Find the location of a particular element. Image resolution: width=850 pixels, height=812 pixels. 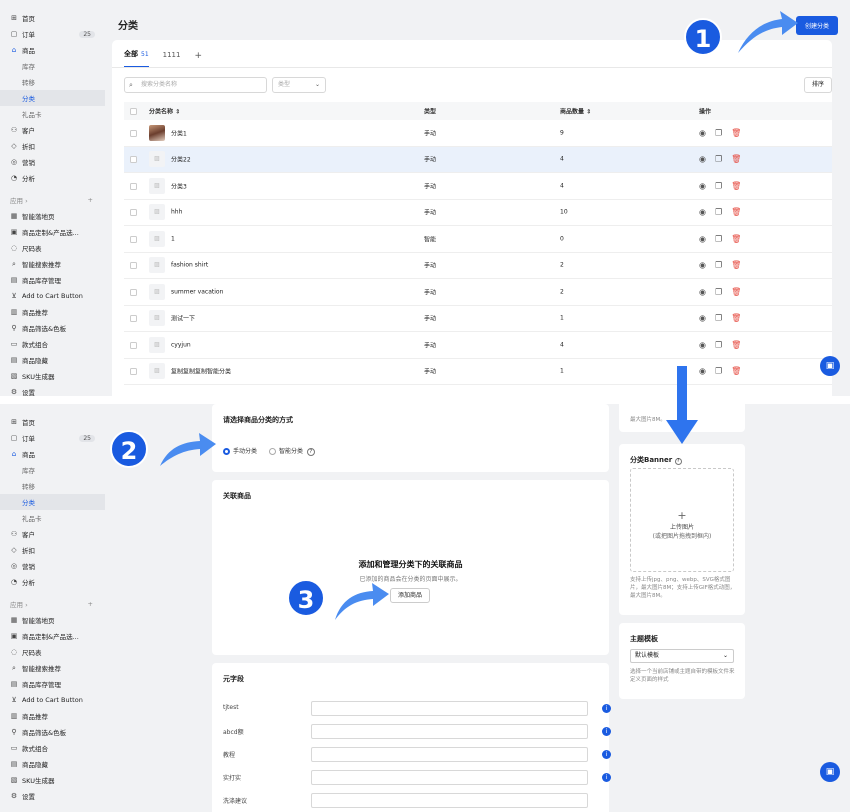

category-name: hhh is located at coordinates (176, 212).